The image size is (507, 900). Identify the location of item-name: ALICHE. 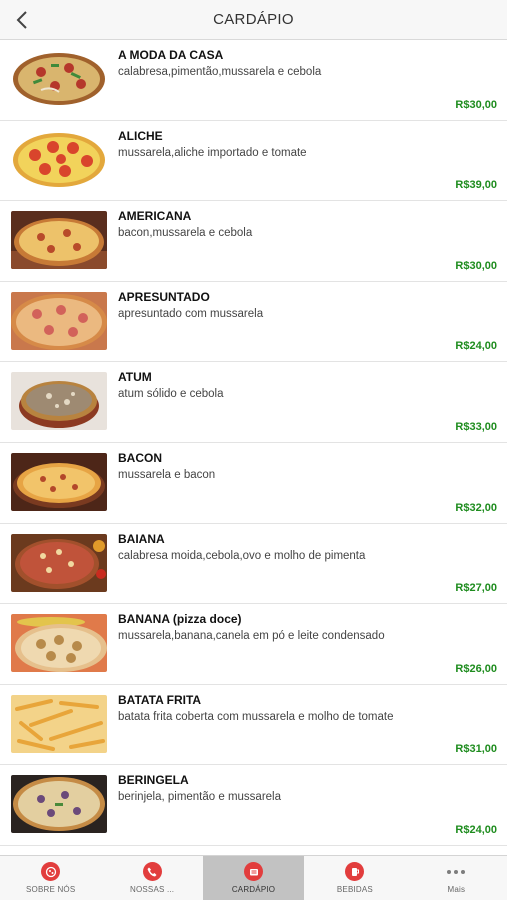
(140, 135).